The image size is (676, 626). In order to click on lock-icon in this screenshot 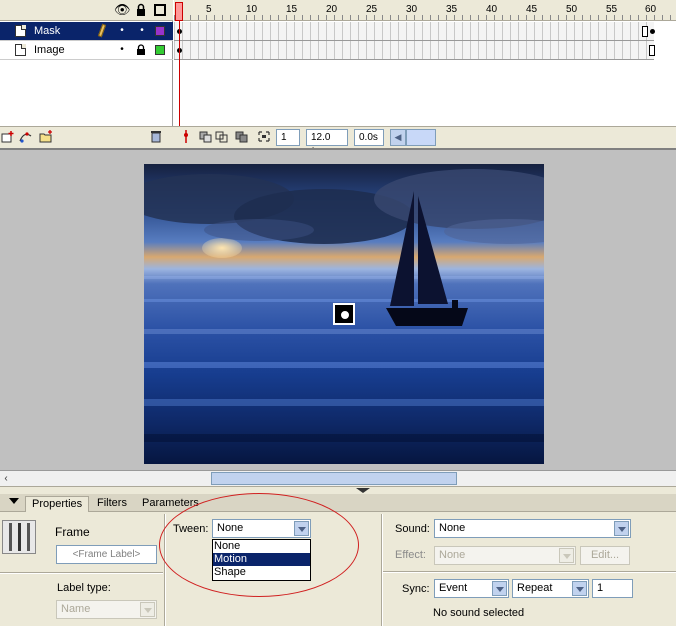, I will do `click(141, 49)`.